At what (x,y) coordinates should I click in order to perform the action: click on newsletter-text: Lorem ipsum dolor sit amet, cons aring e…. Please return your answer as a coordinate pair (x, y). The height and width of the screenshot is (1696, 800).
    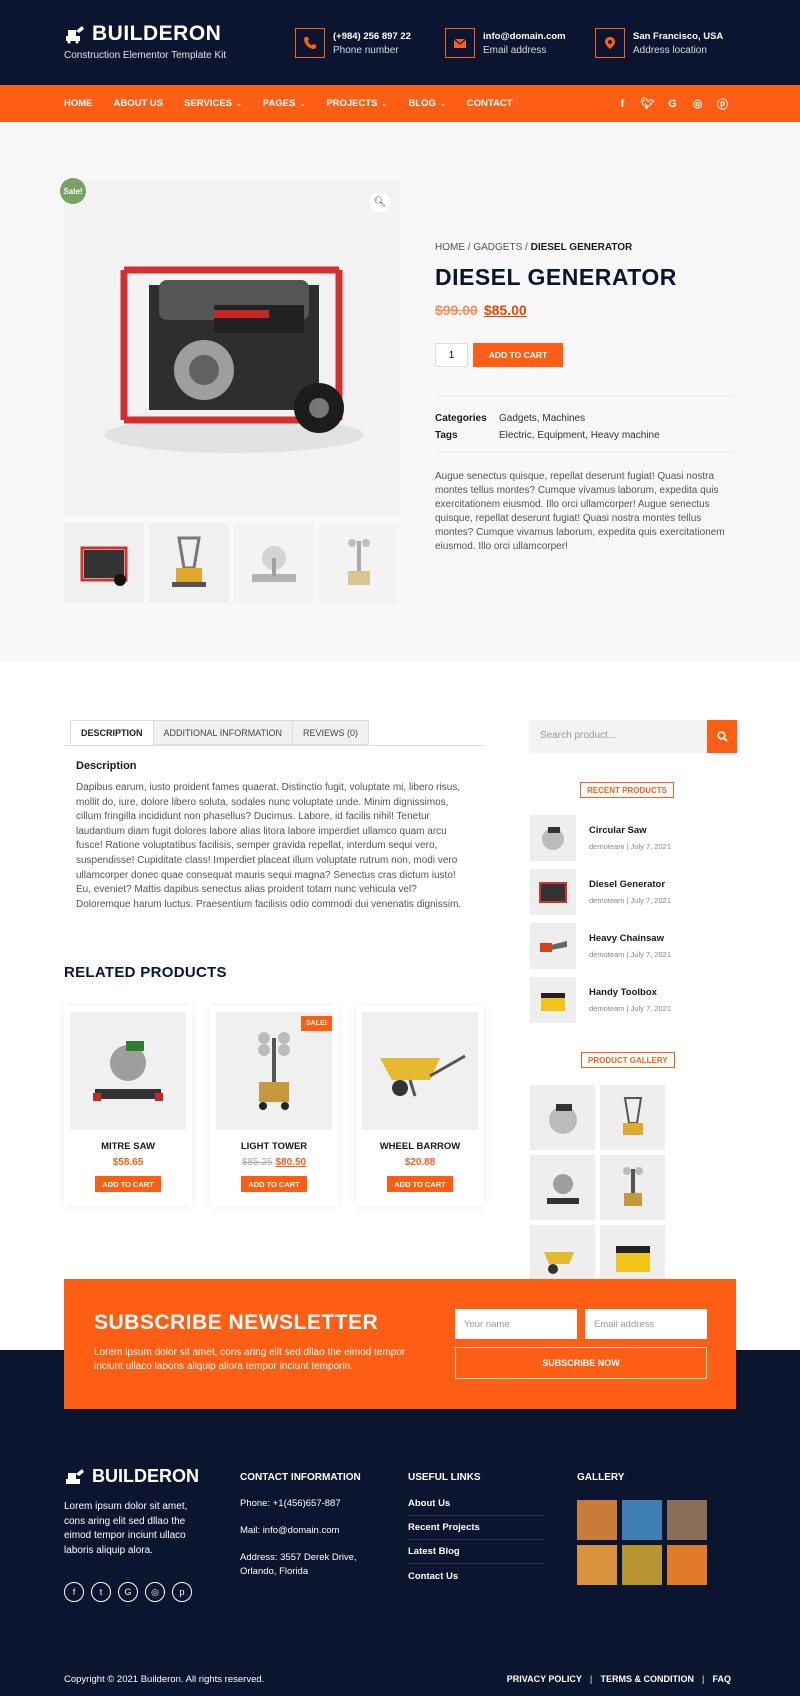
    Looking at the image, I should click on (250, 1359).